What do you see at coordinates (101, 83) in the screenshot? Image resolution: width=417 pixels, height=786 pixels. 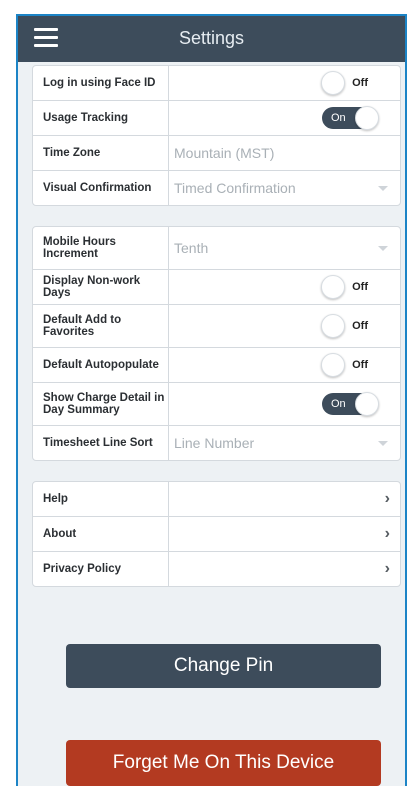 I see `row-label: Log in using Face ID` at bounding box center [101, 83].